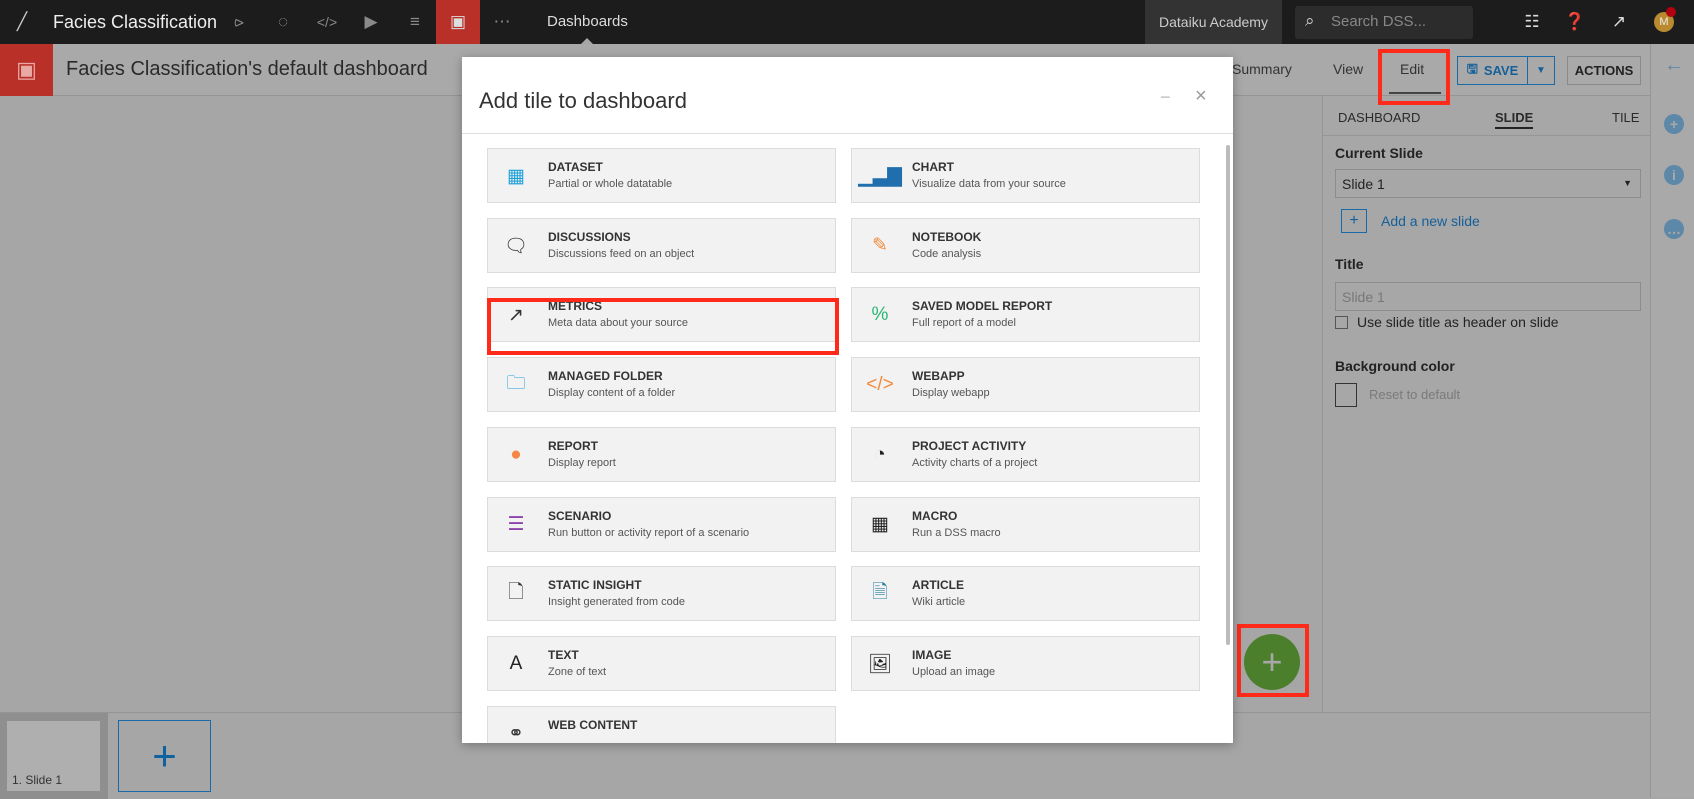 The image size is (1694, 799). Describe the element at coordinates (1627, 183) in the screenshot. I see `chevron-down-icon: ▼` at that location.